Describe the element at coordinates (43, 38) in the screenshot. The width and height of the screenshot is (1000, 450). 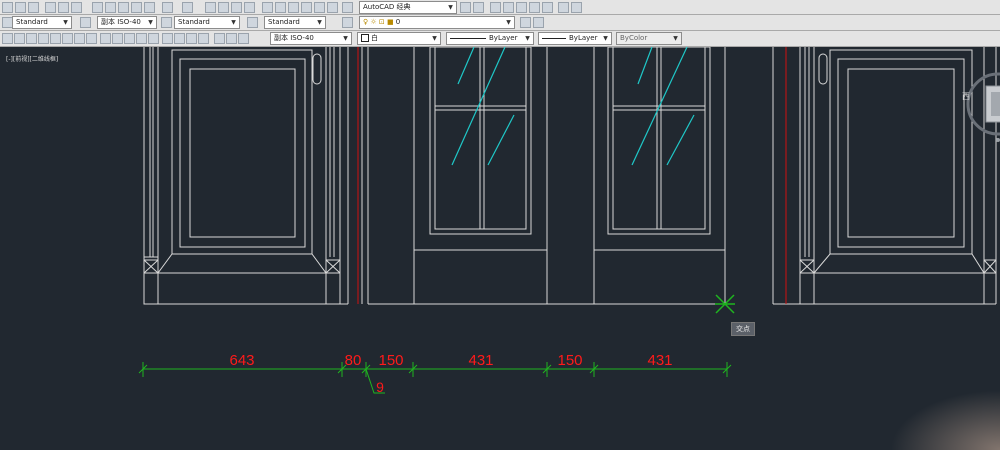
I see `ordinate-dim-icon` at that location.